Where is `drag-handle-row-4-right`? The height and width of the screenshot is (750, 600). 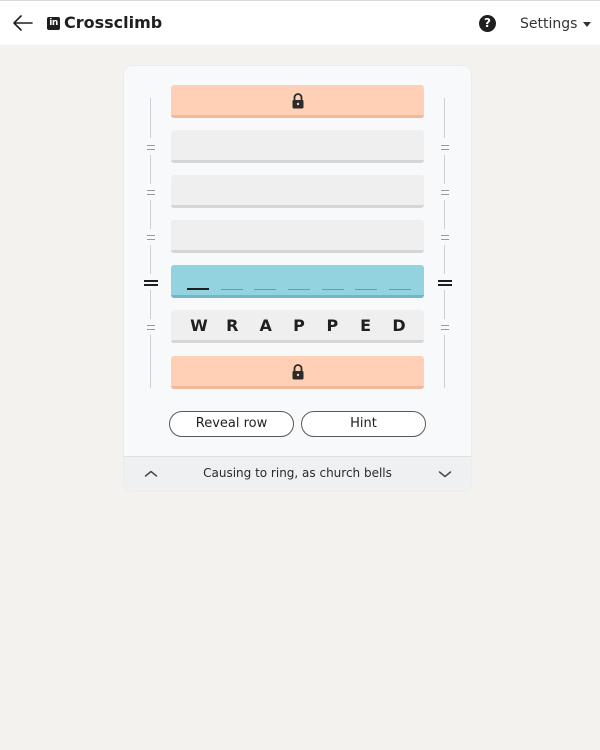 drag-handle-row-4-right is located at coordinates (445, 237).